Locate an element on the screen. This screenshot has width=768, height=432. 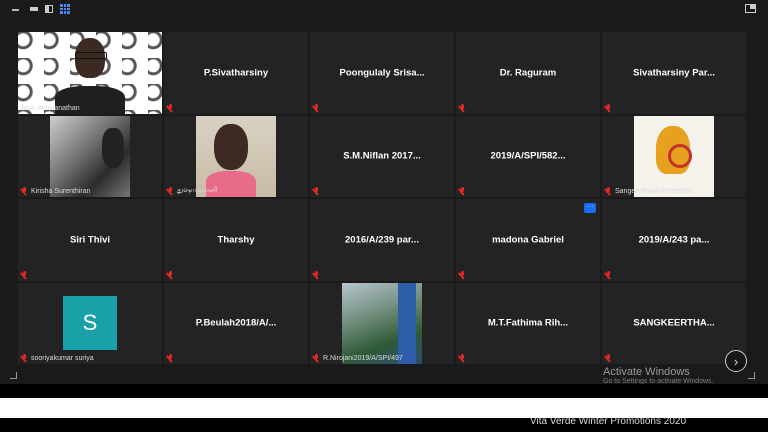
participant-name: madona Gabriel is located at coordinates (528, 240).